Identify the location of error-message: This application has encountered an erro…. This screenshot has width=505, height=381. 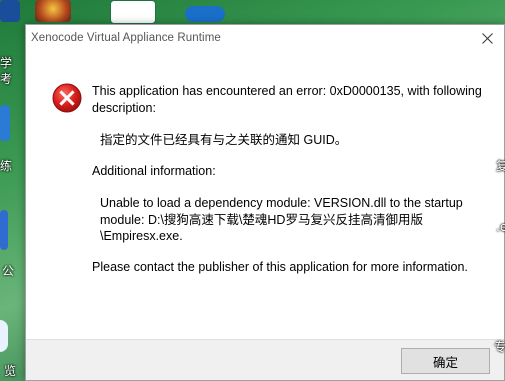
(287, 99).